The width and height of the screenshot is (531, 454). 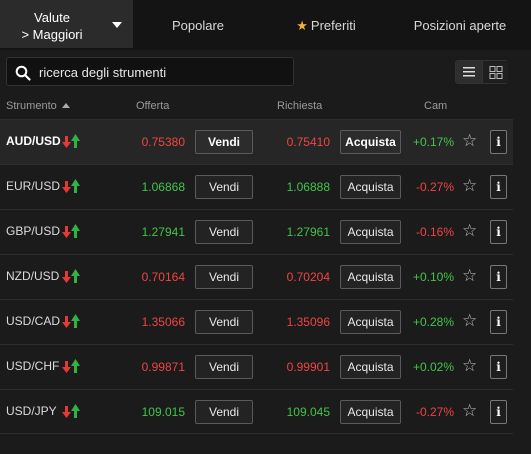 I want to click on column-header-instrument: Strumento, so click(x=38, y=106).